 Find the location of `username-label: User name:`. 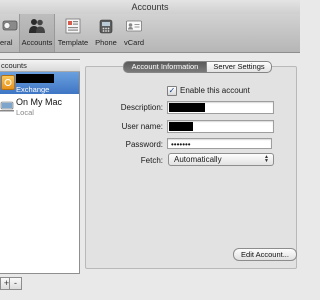

username-label: User name: is located at coordinates (142, 126).